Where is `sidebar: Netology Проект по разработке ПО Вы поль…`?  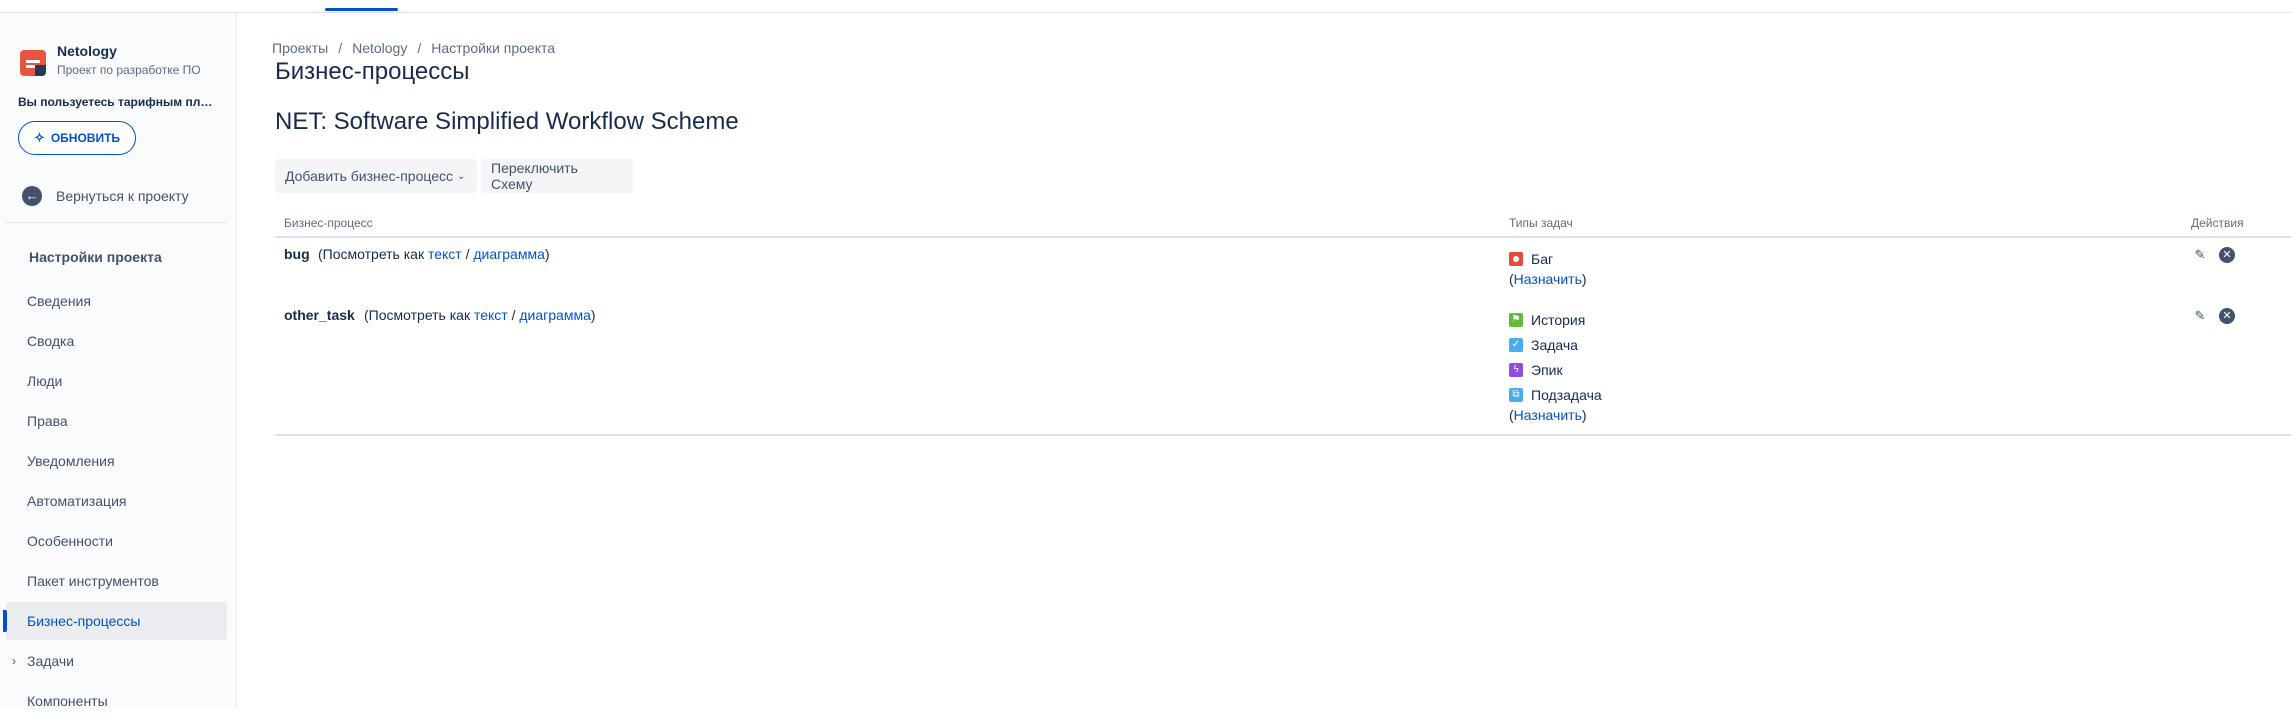 sidebar: Netology Проект по разработке ПО Вы поль… is located at coordinates (118, 361).